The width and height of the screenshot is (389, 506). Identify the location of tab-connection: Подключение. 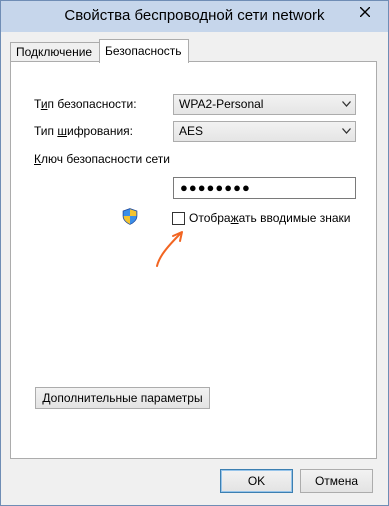
(55, 52).